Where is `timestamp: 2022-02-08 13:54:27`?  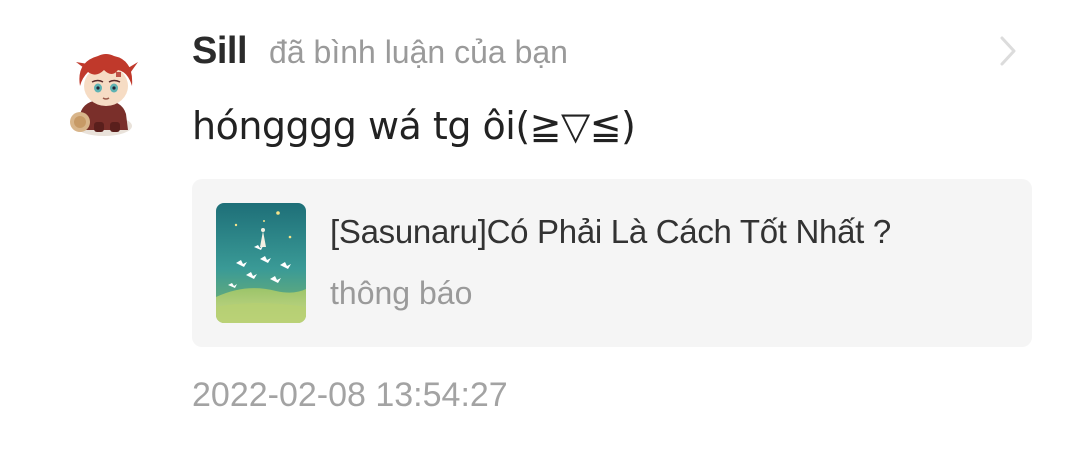 timestamp: 2022-02-08 13:54:27 is located at coordinates (350, 395).